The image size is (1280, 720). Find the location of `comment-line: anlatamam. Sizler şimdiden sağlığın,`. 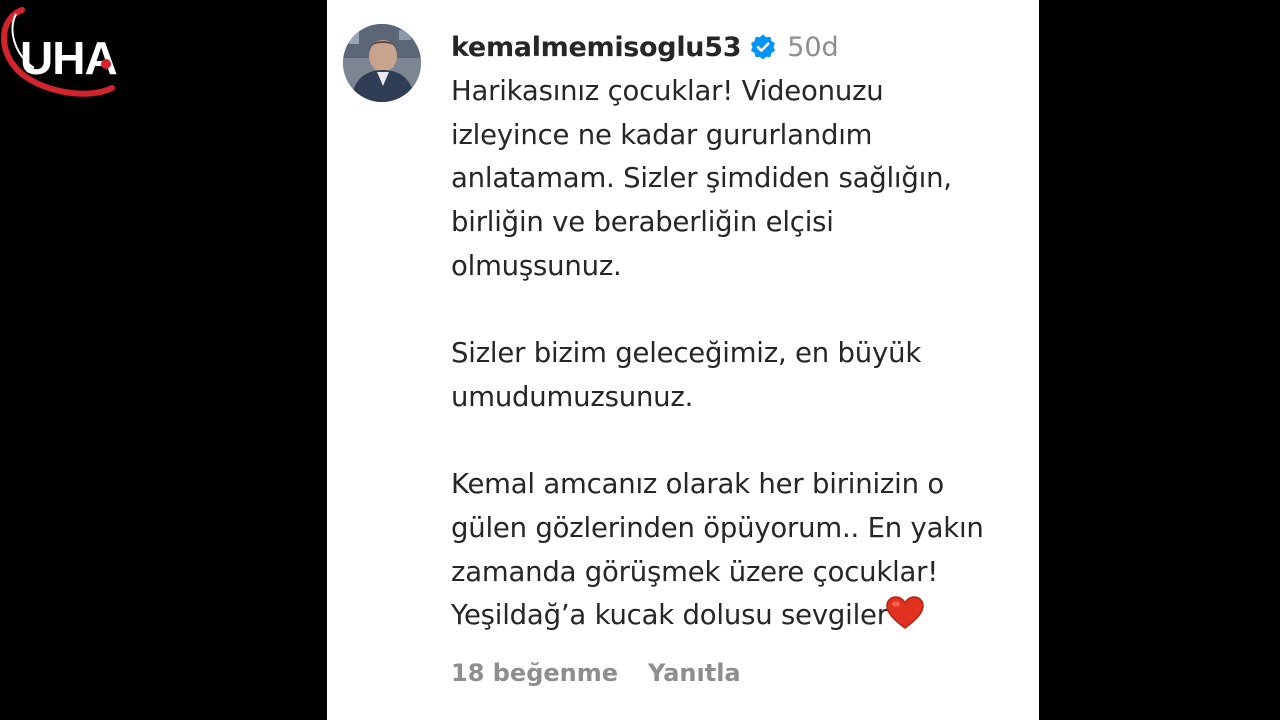

comment-line: anlatamam. Sizler şimdiden sağlığın, is located at coordinates (701, 178).